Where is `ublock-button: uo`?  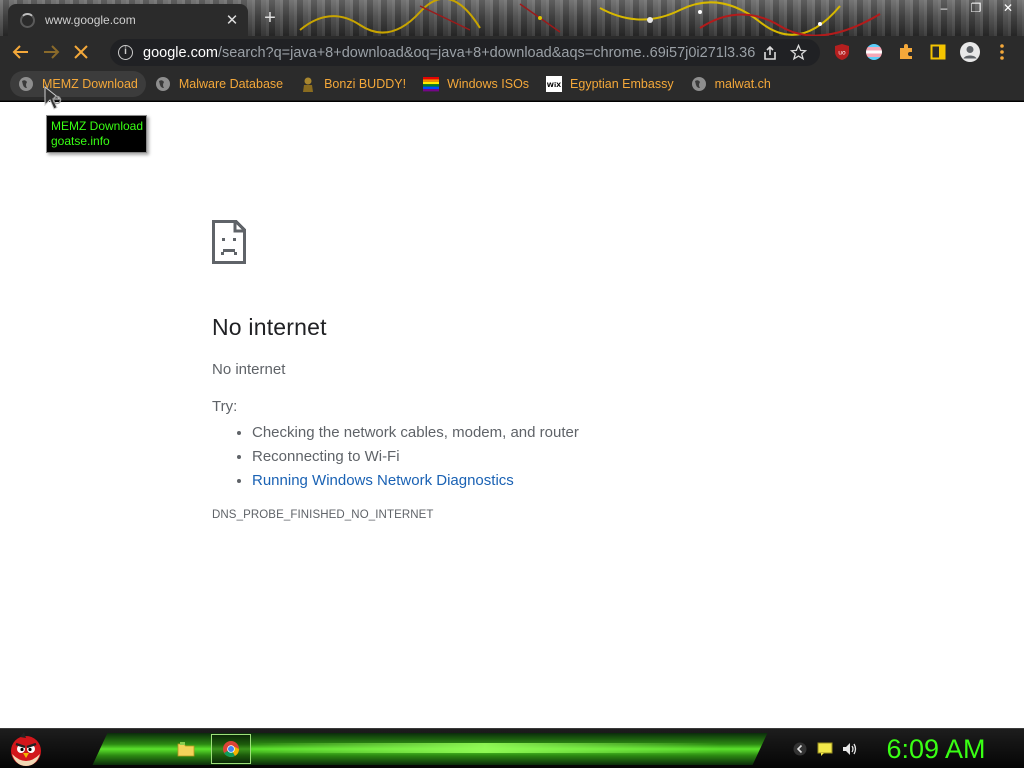 ublock-button: uo is located at coordinates (842, 52).